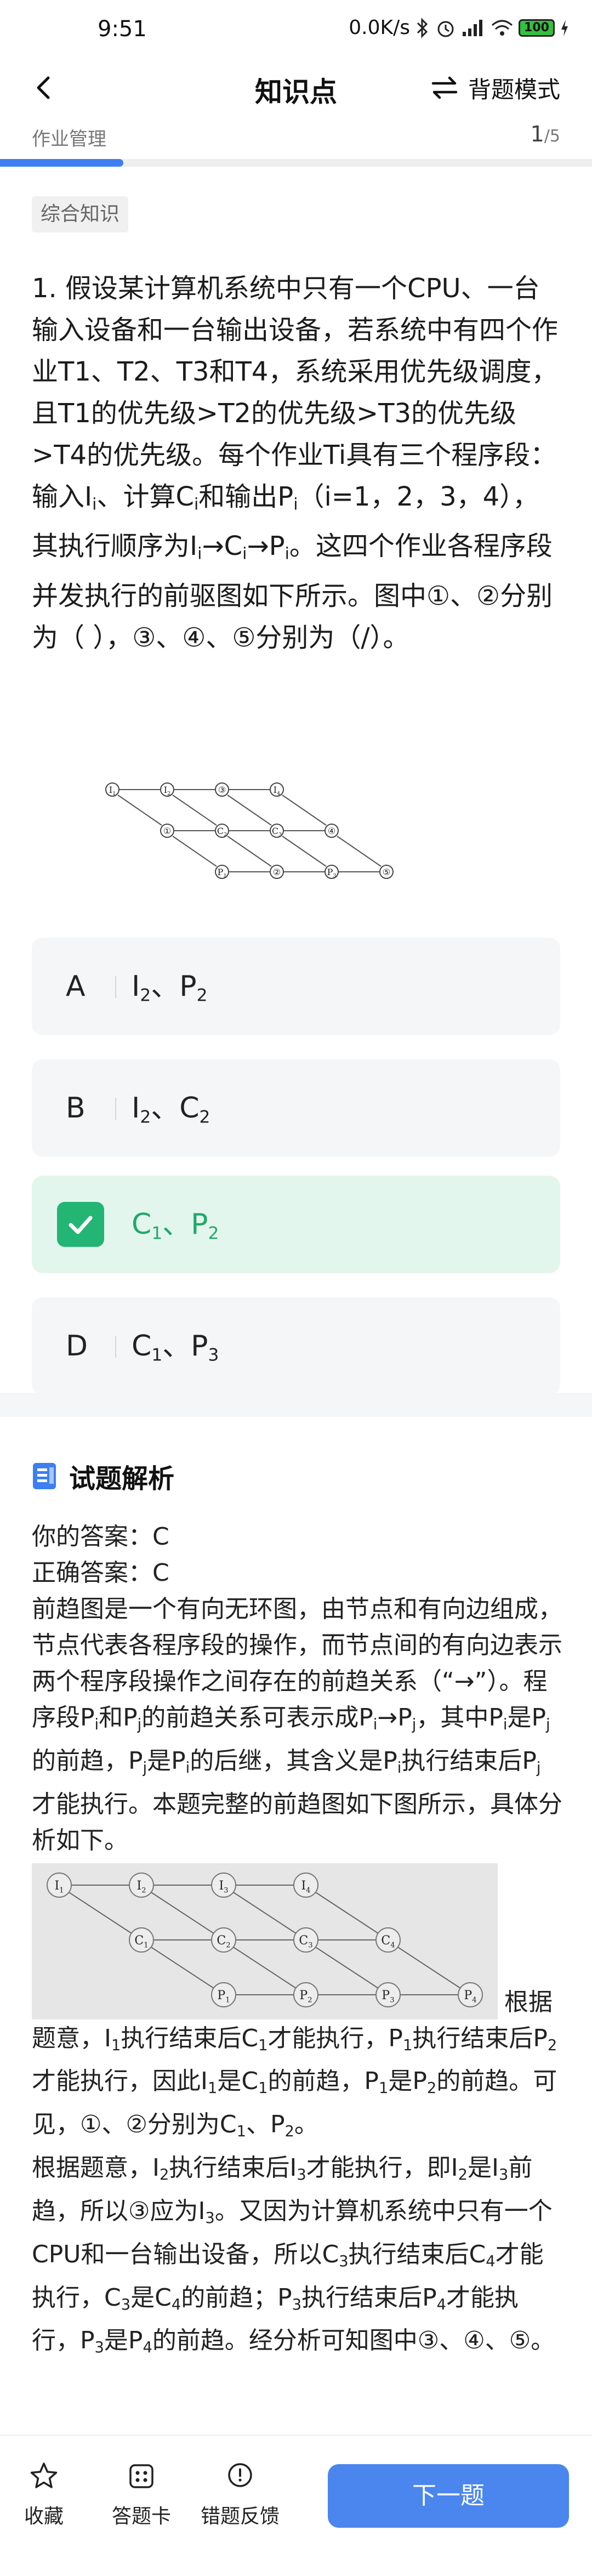  I want to click on feedback-label: 错题反馈, so click(240, 2516).